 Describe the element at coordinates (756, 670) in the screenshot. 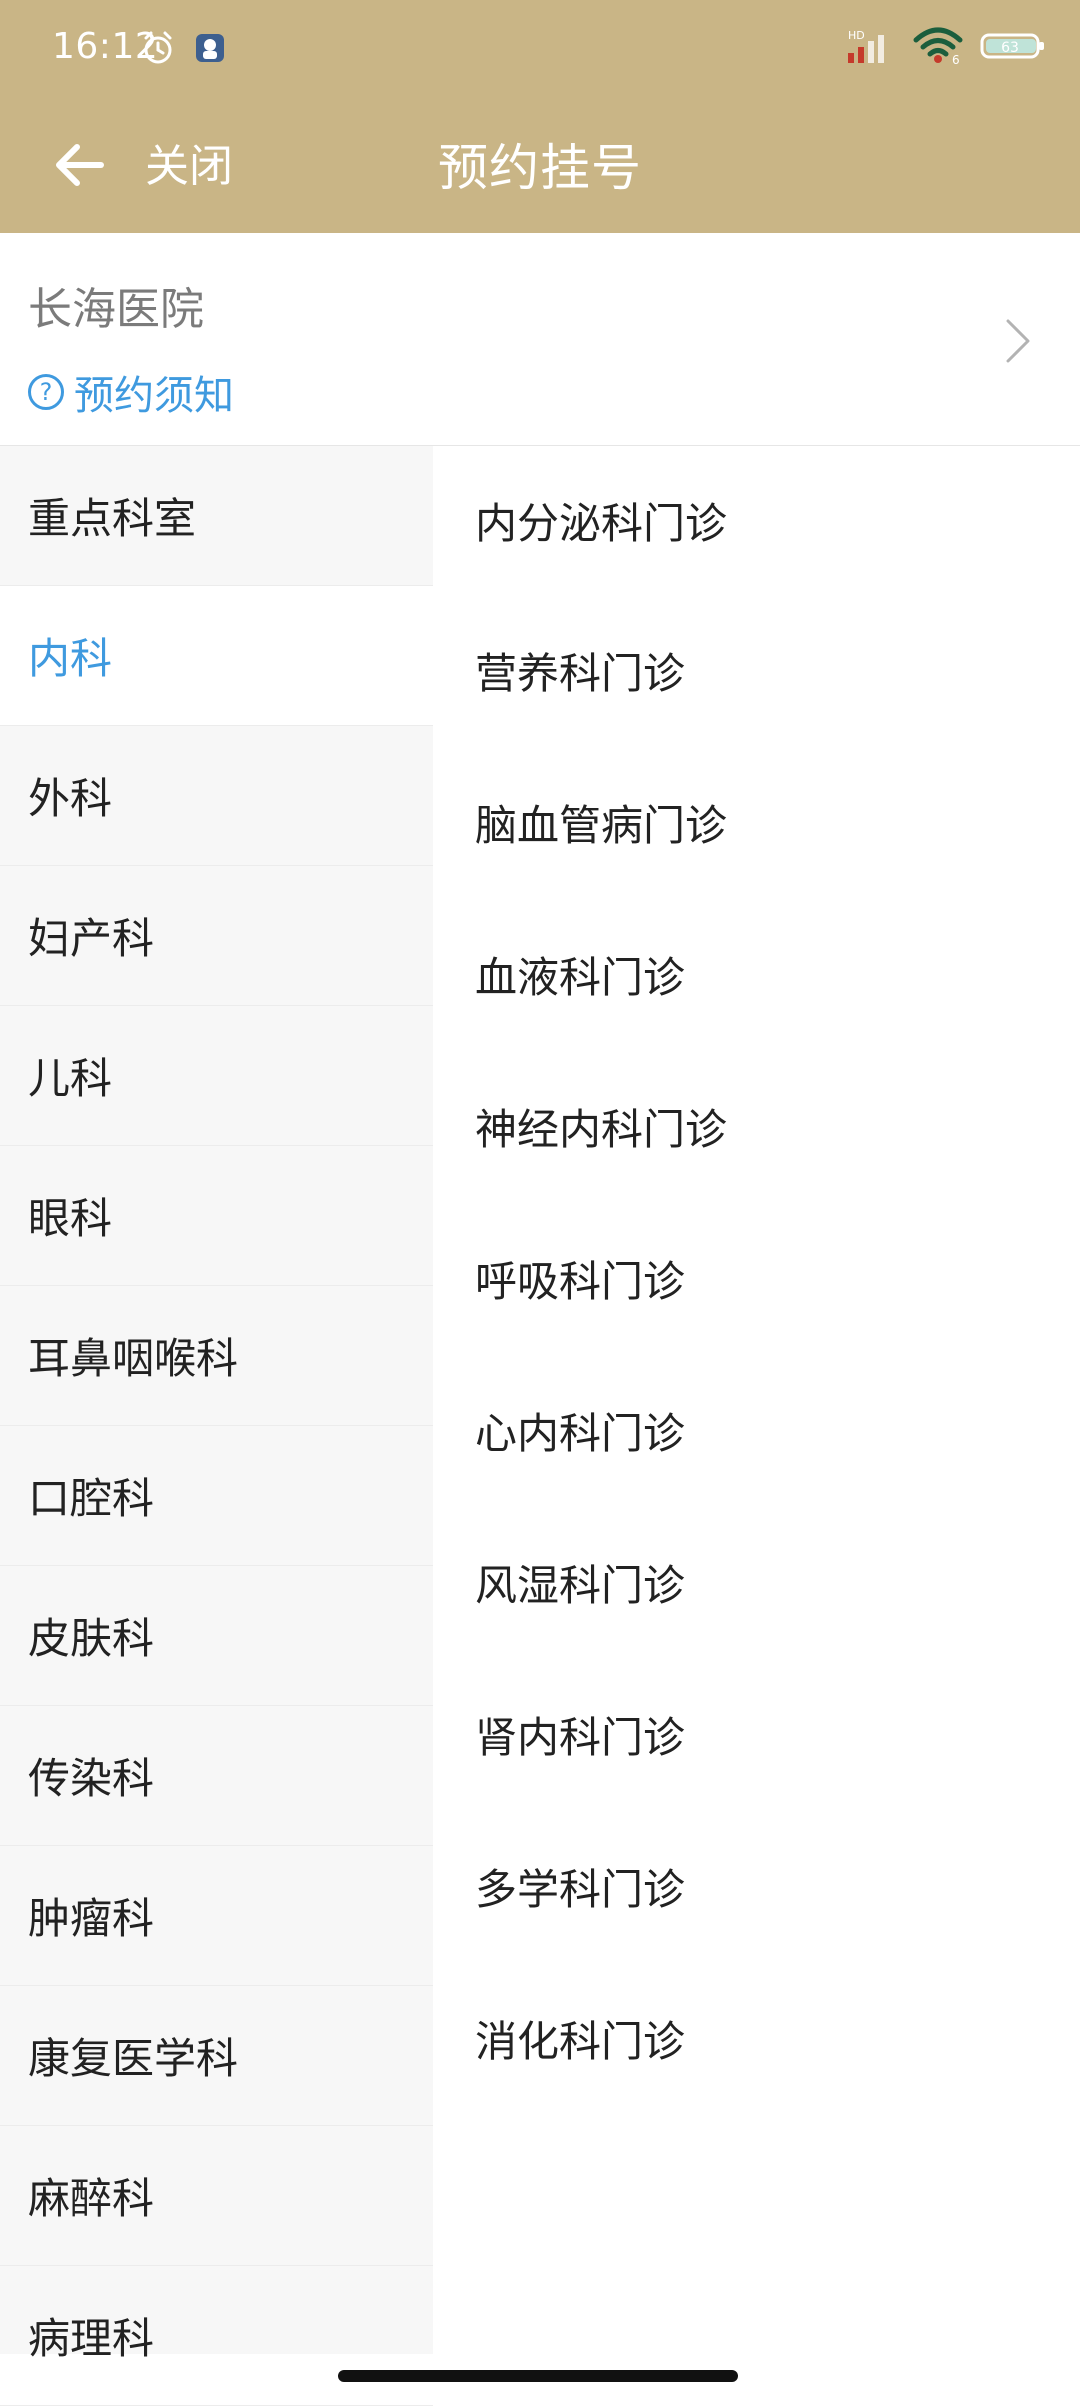

I see `clinic-item: 营养科门诊` at that location.